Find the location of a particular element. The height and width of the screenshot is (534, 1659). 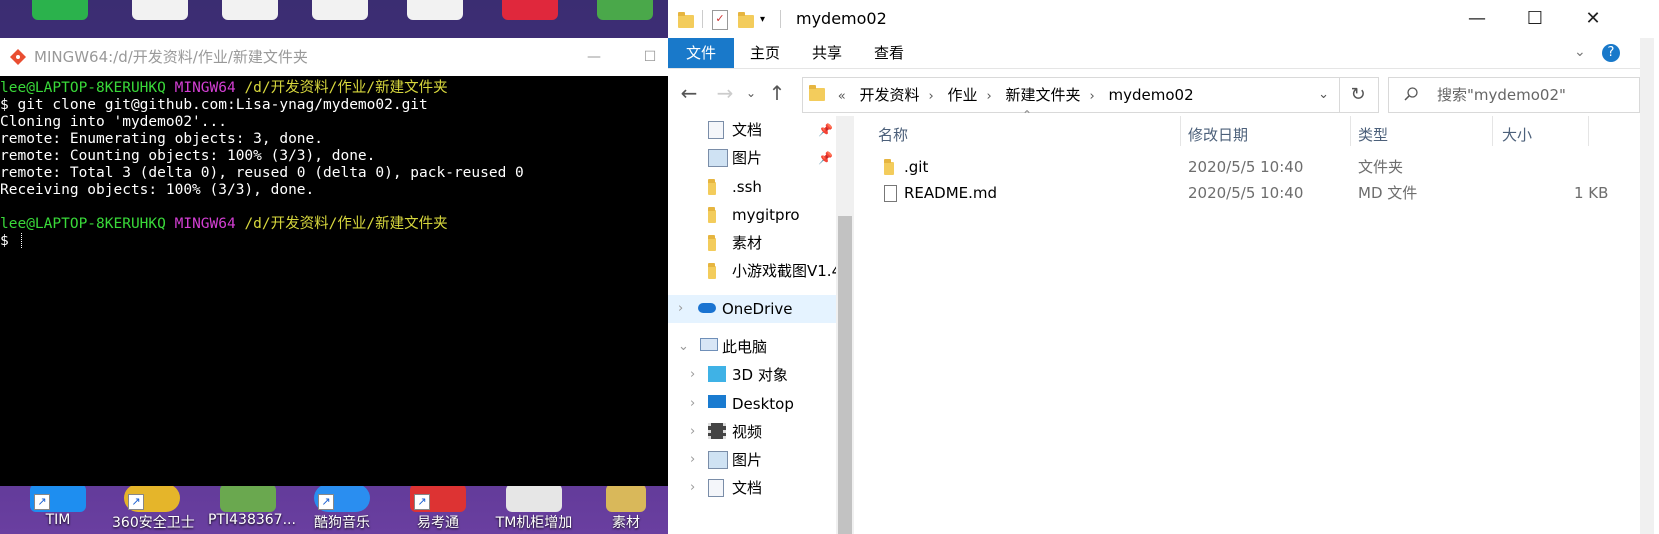

this-pc-icon is located at coordinates (709, 344).